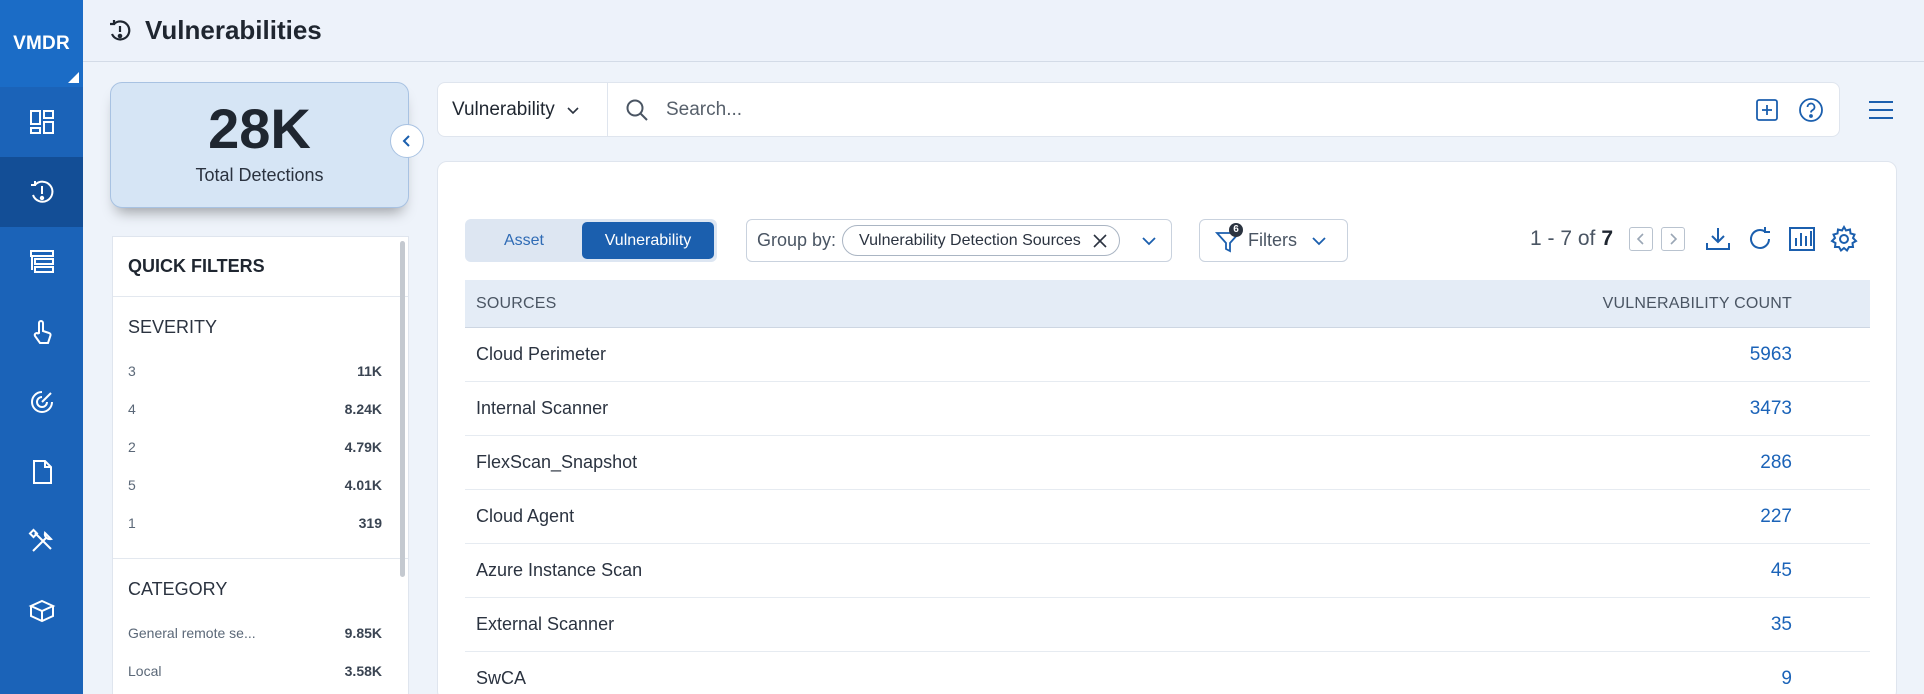 The height and width of the screenshot is (694, 1924). I want to click on source-name: SwCA, so click(501, 678).